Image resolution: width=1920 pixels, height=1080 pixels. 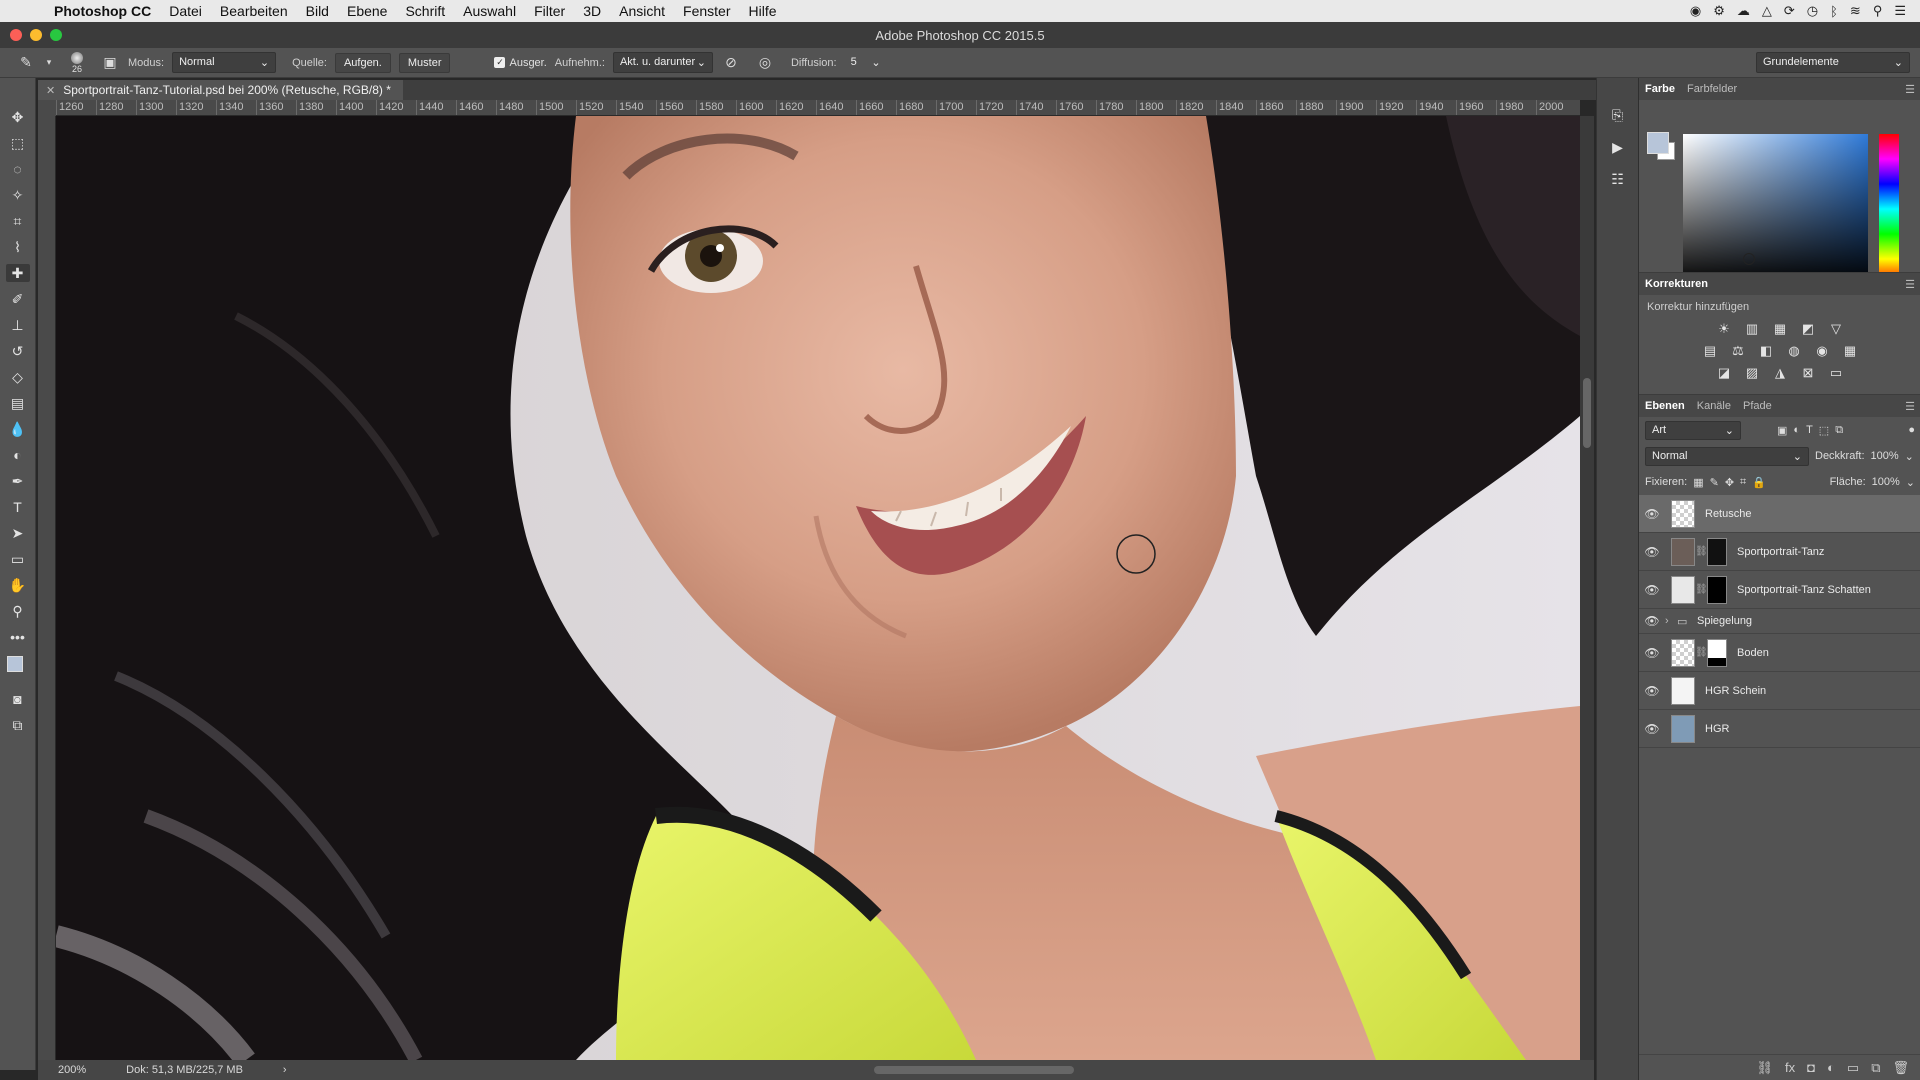 What do you see at coordinates (1618, 115) in the screenshot?
I see `history-icon: ⎘` at bounding box center [1618, 115].